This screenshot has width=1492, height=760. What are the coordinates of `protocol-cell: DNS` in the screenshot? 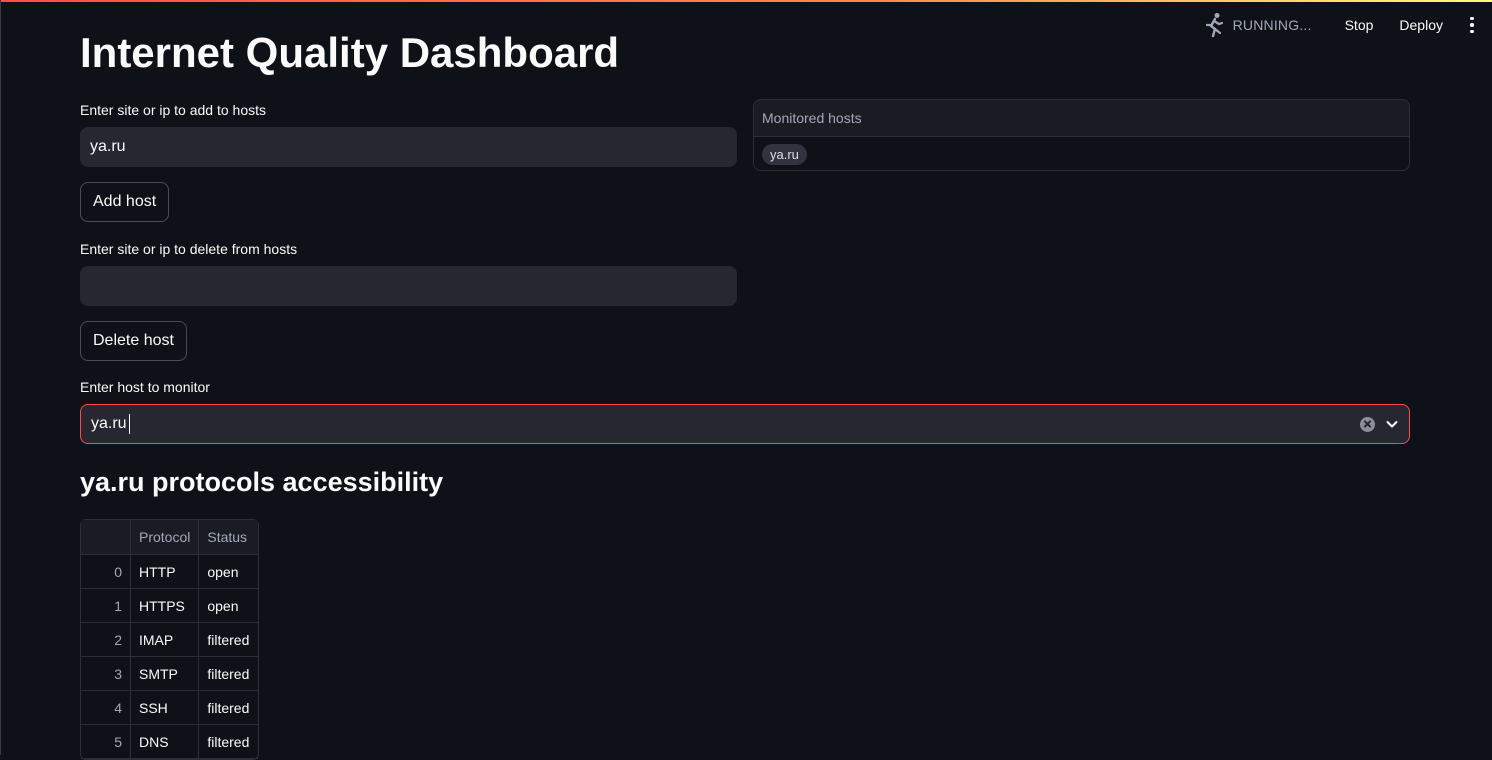 It's located at (165, 742).